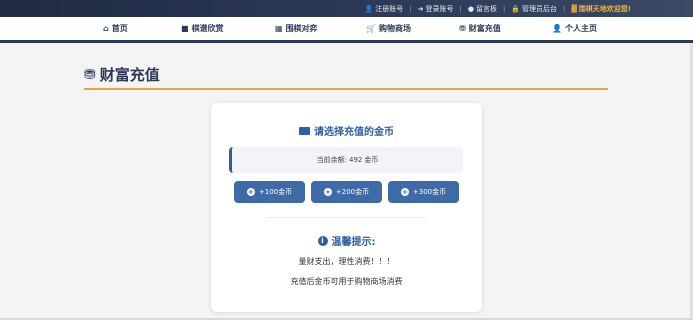 The width and height of the screenshot is (693, 320). I want to click on nav-item-profile: 👤 个人主页, so click(574, 28).